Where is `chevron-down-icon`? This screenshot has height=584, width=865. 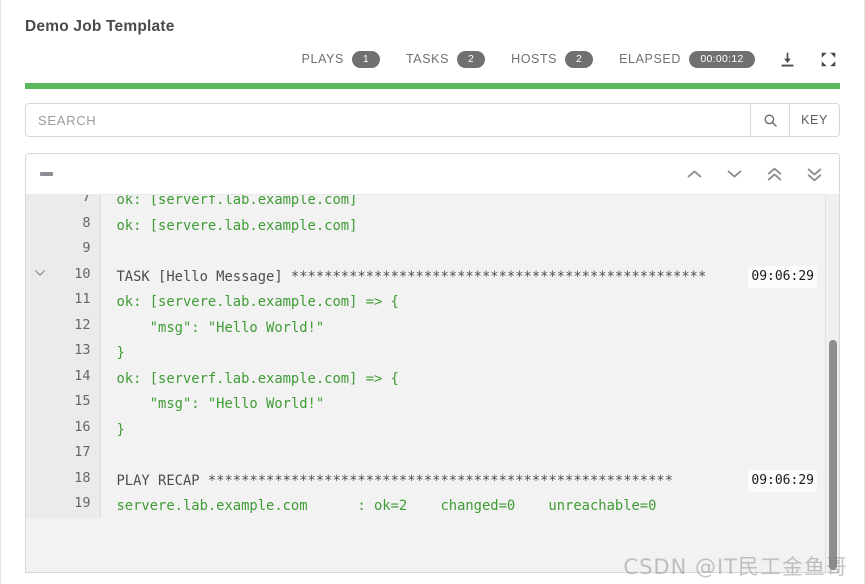
chevron-down-icon is located at coordinates (734, 174).